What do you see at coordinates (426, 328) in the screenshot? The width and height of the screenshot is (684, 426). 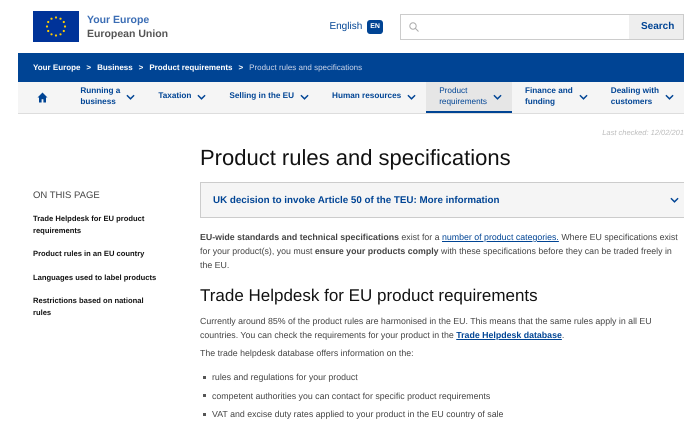 I see `section-paragraph: Currently around 85% of the product rules are harmonised in the EU. This means that the same rules apply in all EU countries. You can check the requirements for your product in the Trade Helpdesk database.` at bounding box center [426, 328].